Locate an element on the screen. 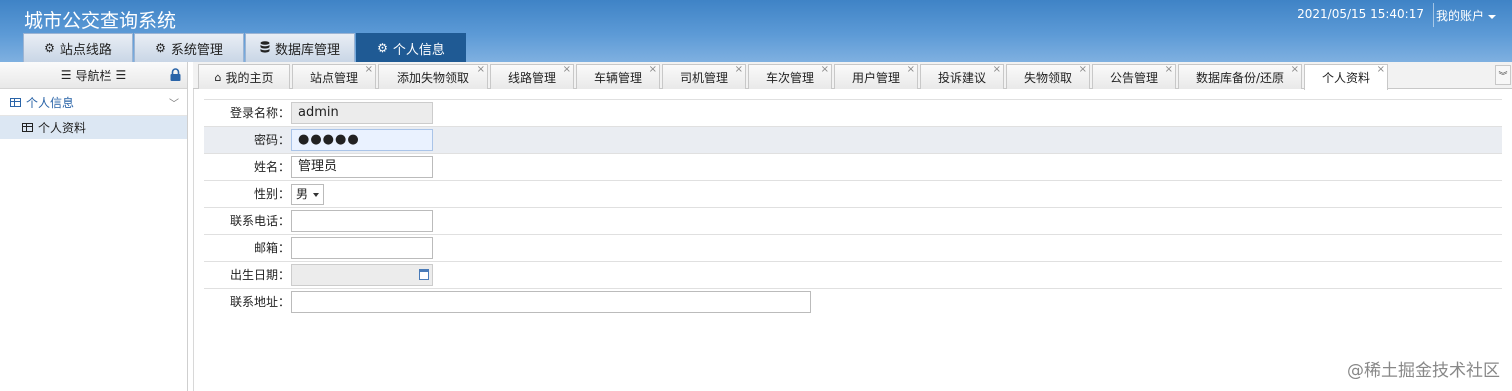 This screenshot has height=391, width=1512. calendar-icon is located at coordinates (424, 274).